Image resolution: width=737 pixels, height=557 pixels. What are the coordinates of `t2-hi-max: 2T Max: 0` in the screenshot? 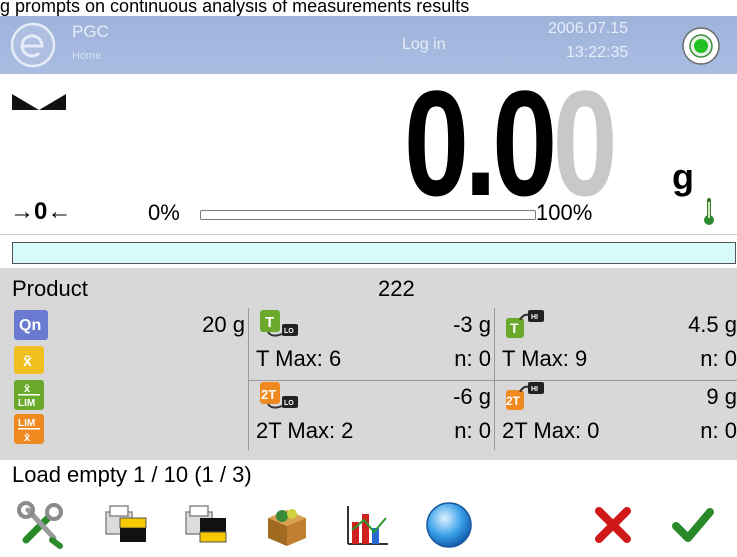 It's located at (551, 430).